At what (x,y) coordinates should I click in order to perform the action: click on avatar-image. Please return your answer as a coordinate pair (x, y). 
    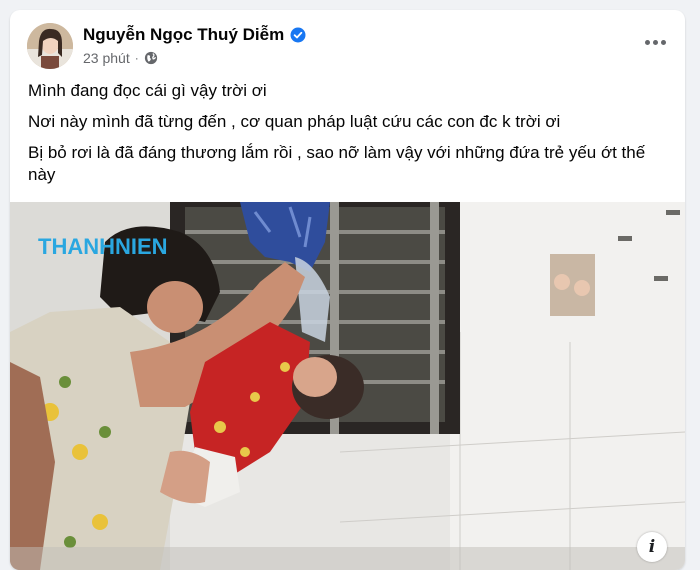
    Looking at the image, I should click on (50, 46).